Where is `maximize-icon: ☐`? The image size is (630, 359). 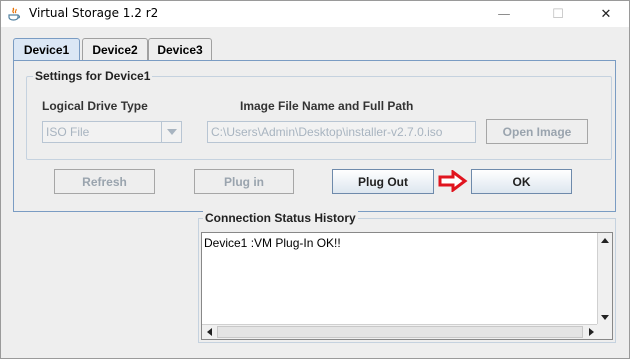
maximize-icon: ☐ is located at coordinates (558, 14).